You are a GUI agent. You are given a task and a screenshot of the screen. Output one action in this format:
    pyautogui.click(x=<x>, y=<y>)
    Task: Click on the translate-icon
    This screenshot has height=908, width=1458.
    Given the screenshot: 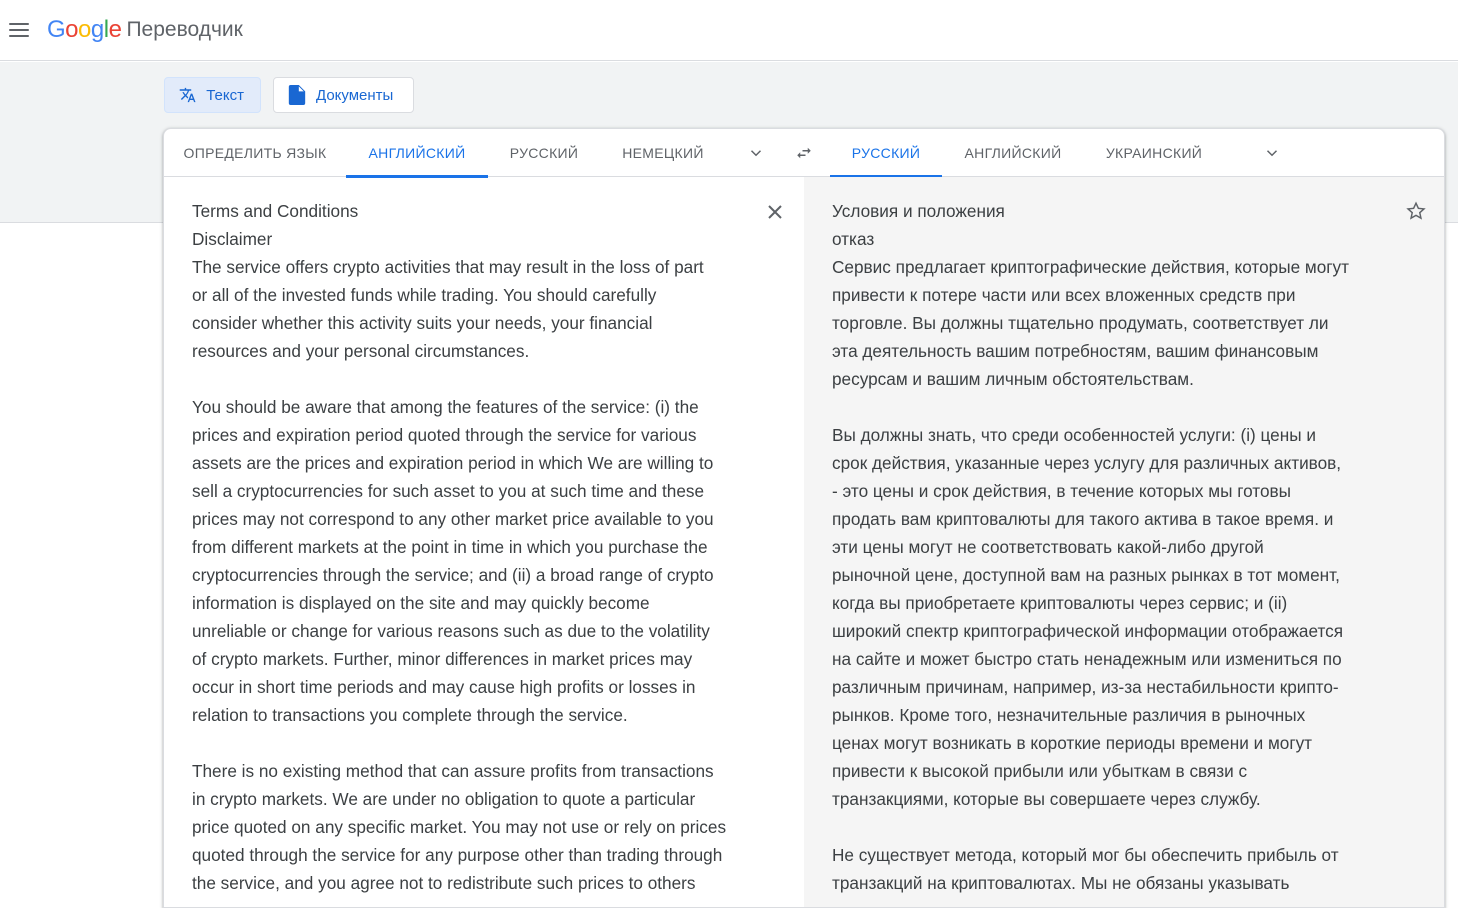 What is the action you would take?
    pyautogui.click(x=187, y=95)
    